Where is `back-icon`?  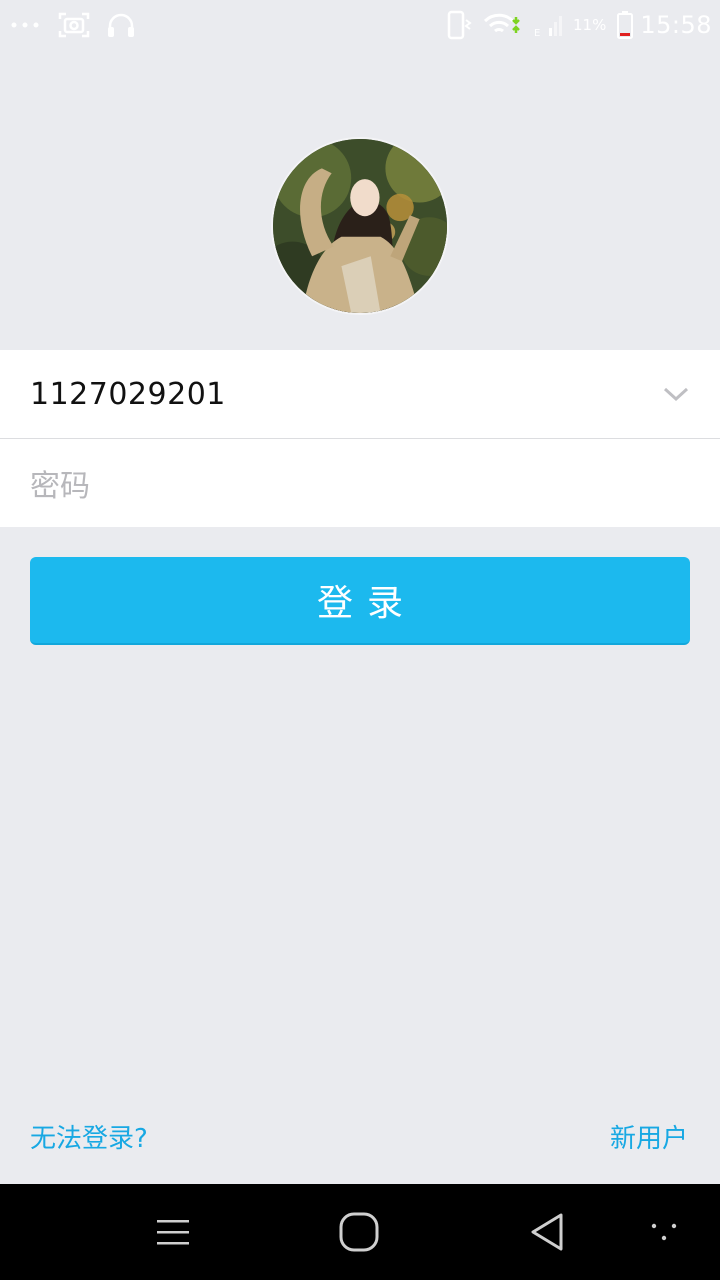 back-icon is located at coordinates (547, 1232).